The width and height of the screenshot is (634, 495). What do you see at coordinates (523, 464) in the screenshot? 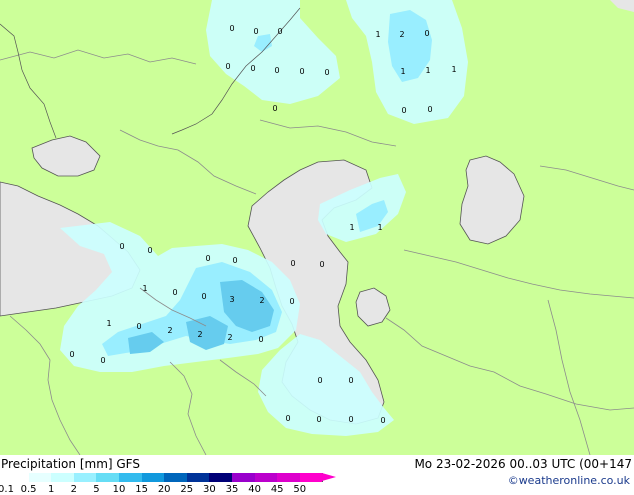
I see `forecast-datetime: Mo 23-02-2026 00..03 UTC (00+147` at bounding box center [523, 464].